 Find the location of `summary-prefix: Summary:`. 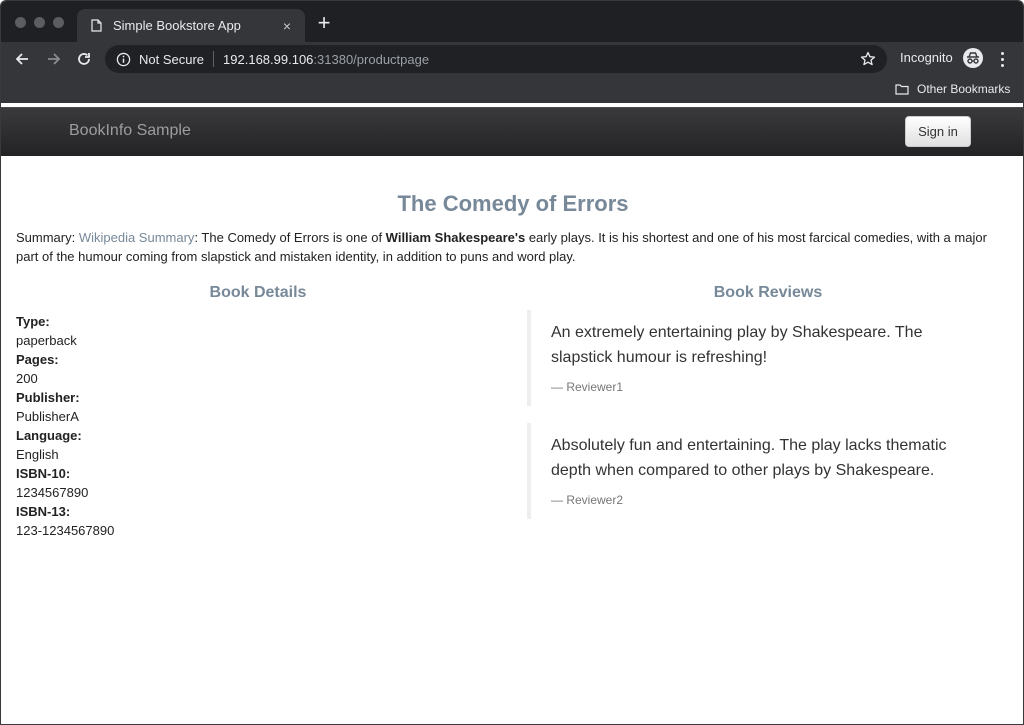

summary-prefix: Summary: is located at coordinates (47, 237).